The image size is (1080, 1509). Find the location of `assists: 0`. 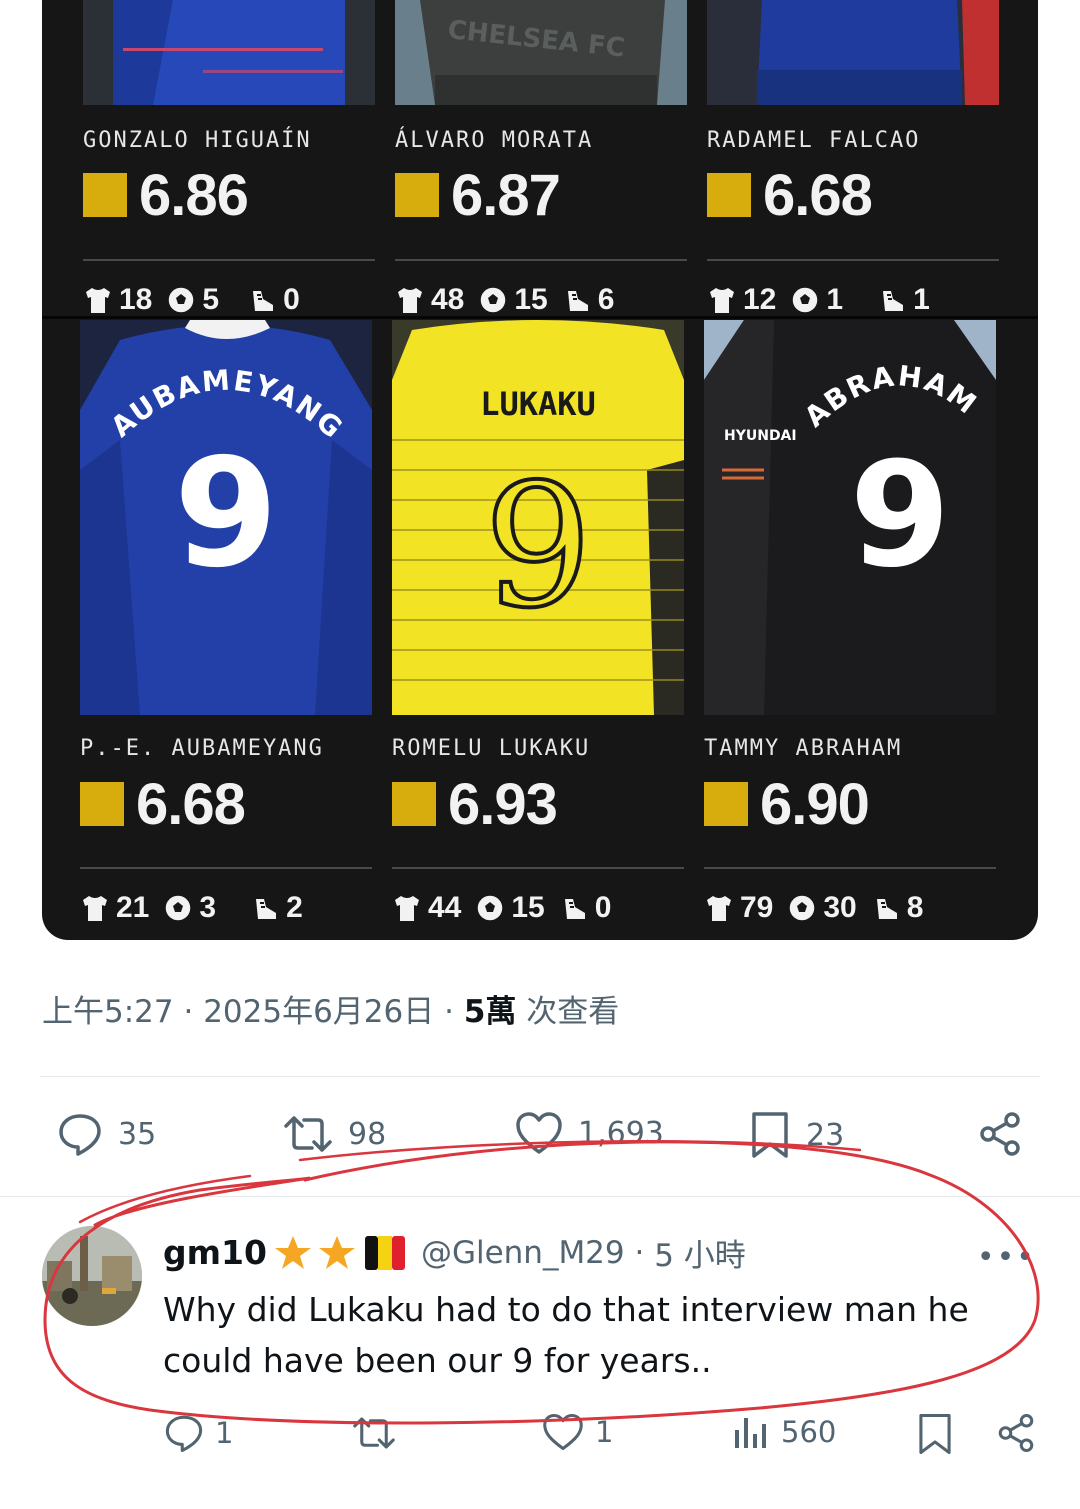

assists: 0 is located at coordinates (291, 299).